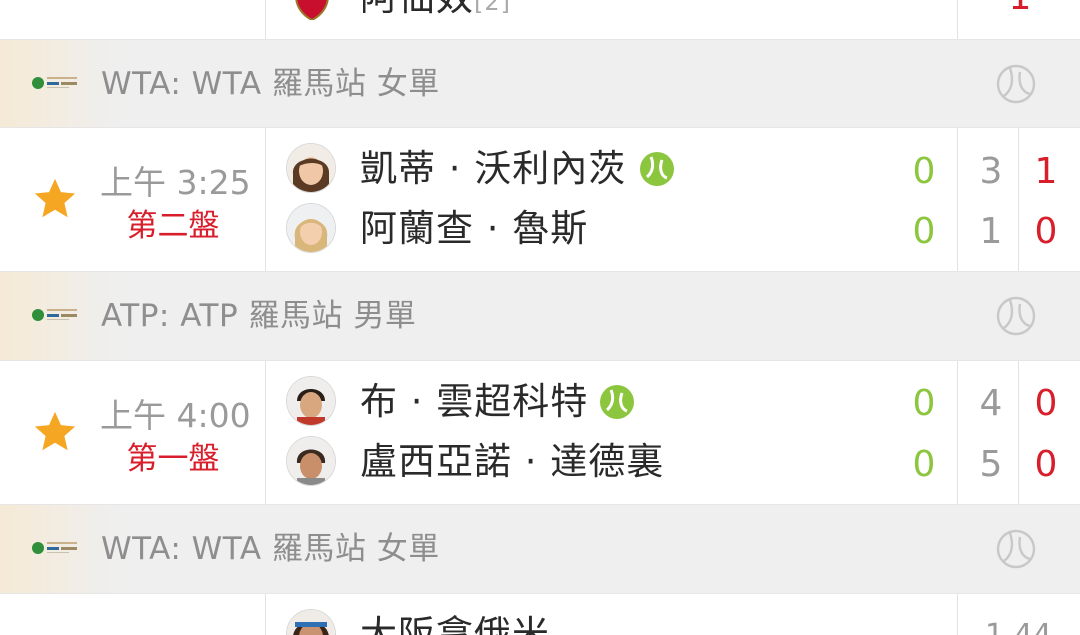 This screenshot has width=1080, height=635. Describe the element at coordinates (173, 226) in the screenshot. I see `match-status: 第二盤` at that location.